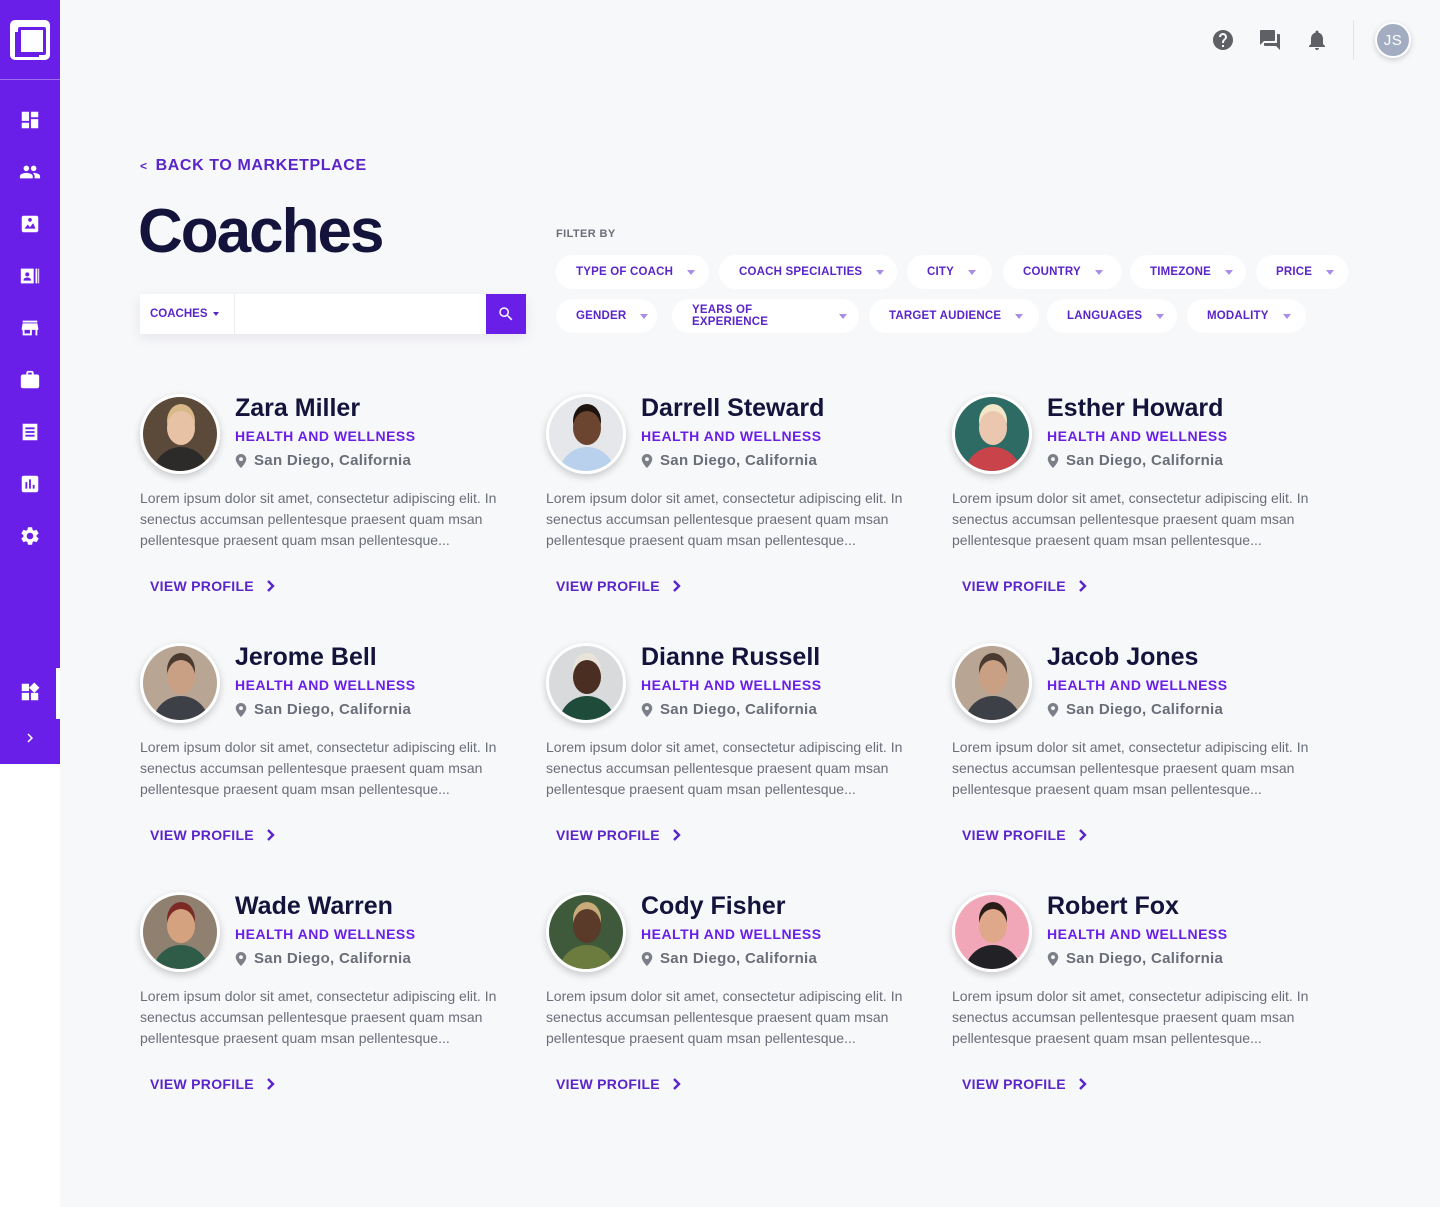 The width and height of the screenshot is (1440, 1207). Describe the element at coordinates (1317, 40) in the screenshot. I see `notifications-button` at that location.